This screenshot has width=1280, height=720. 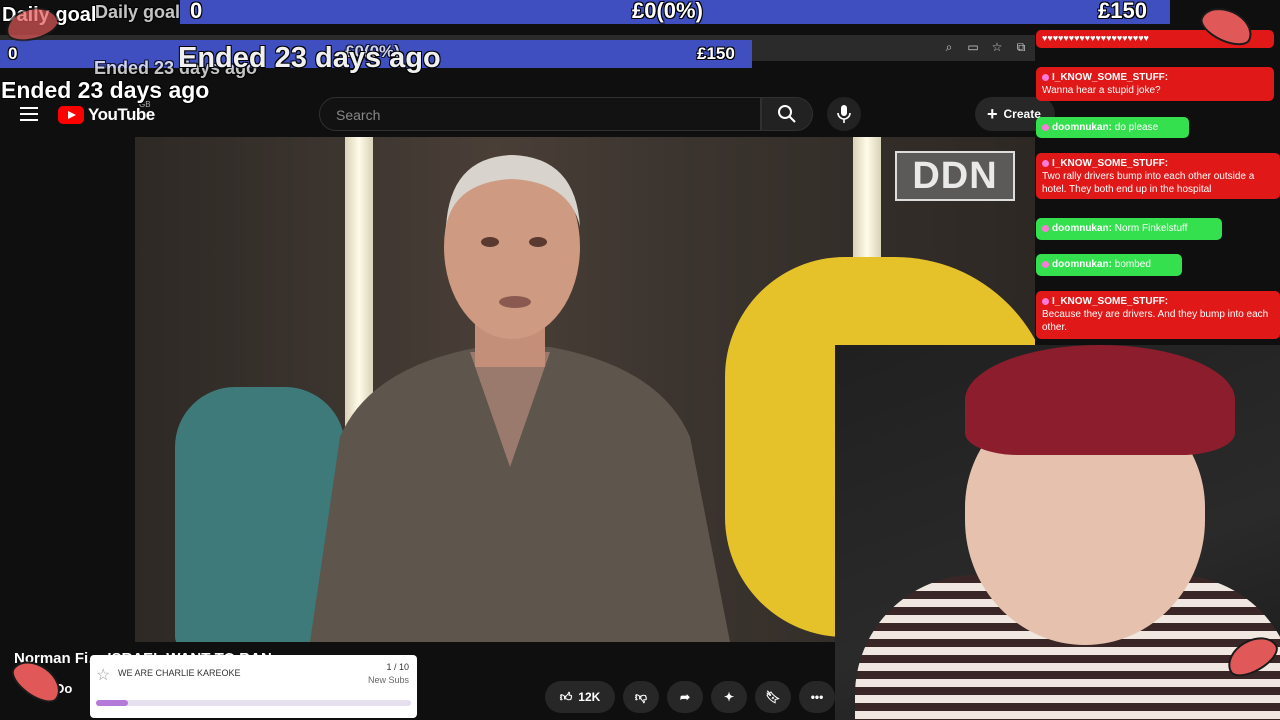 I want to click on like-count: 12K, so click(x=589, y=697).